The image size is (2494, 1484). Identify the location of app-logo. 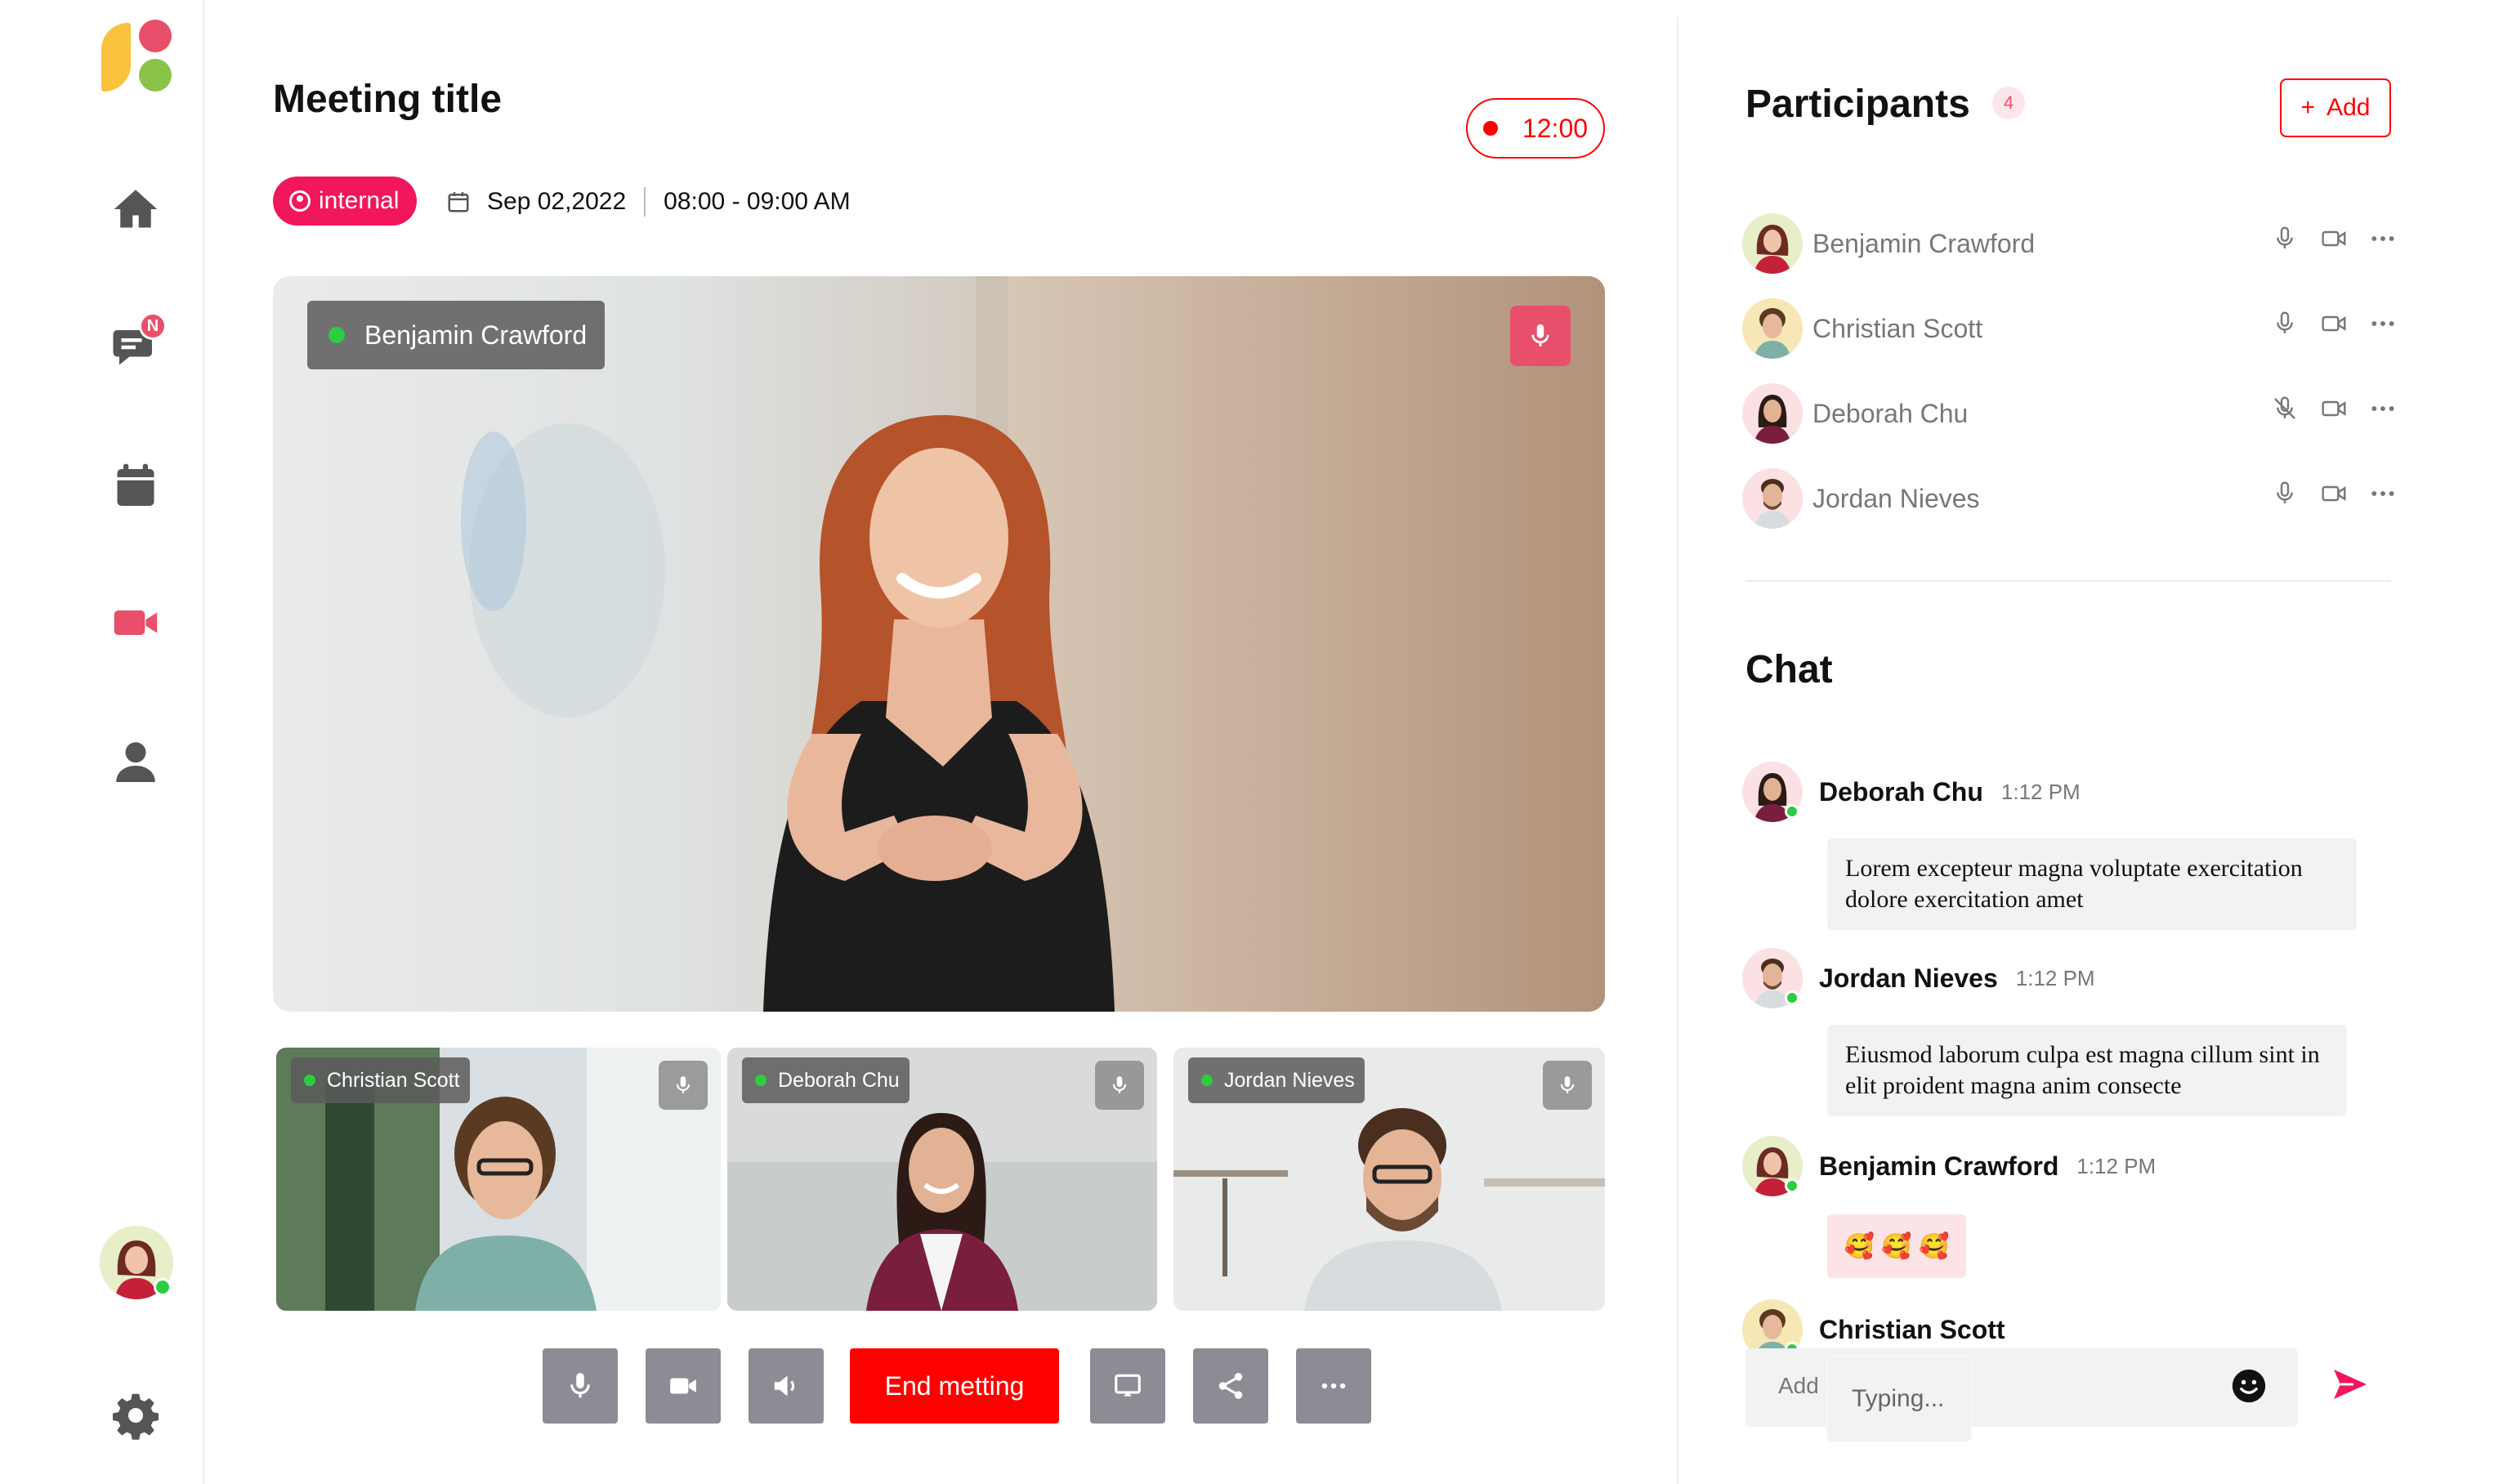
(139, 56).